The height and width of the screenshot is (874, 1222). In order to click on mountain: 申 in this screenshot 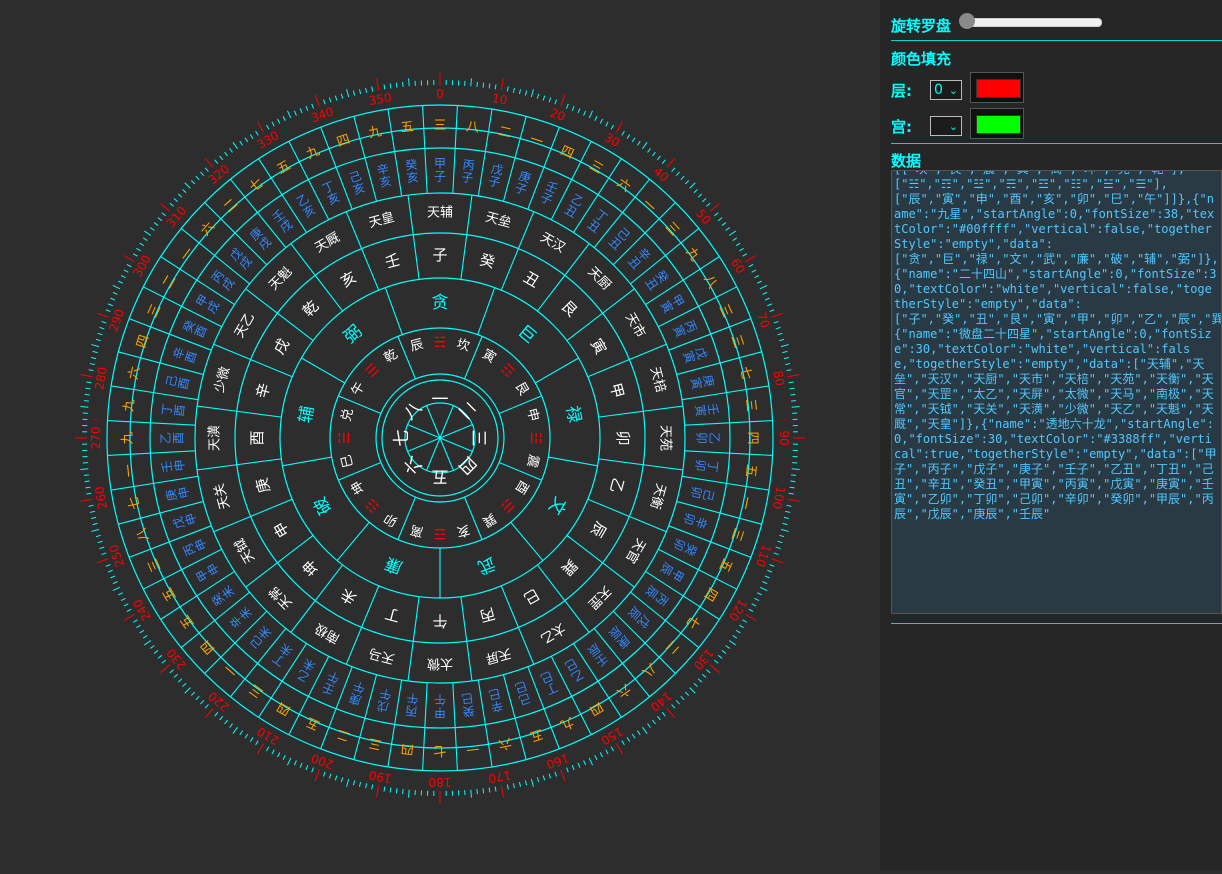, I will do `click(281, 529)`.